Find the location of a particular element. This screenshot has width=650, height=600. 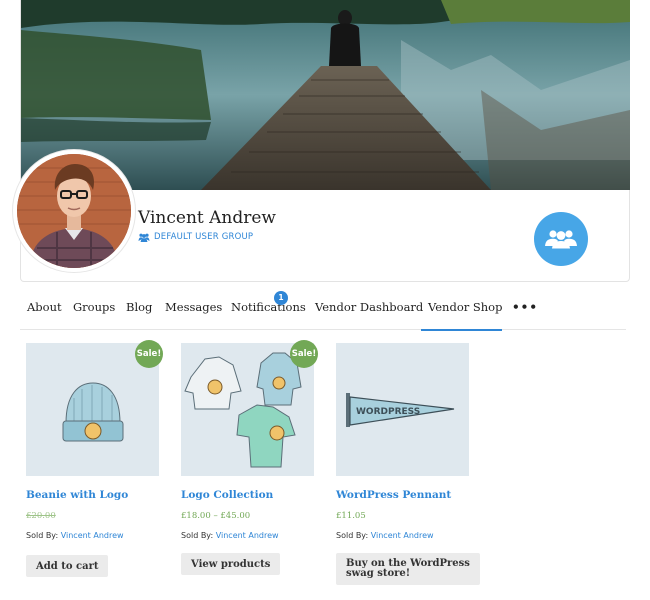

avatar-photo is located at coordinates (74, 211).